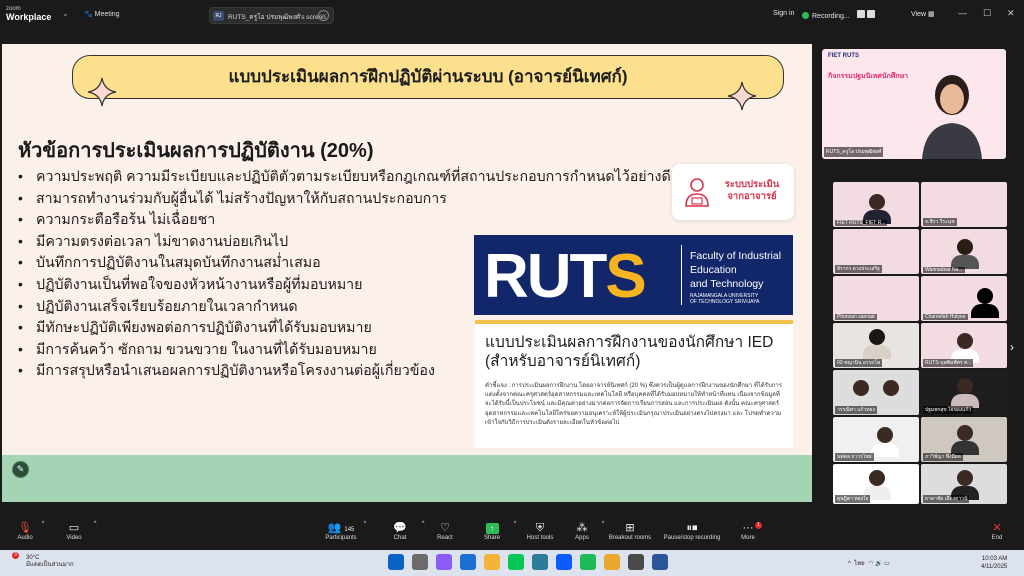  What do you see at coordinates (692, 531) in the screenshot?
I see `pause-stop-recording-button: ⏸⏹ Pause/stop recording` at bounding box center [692, 531].